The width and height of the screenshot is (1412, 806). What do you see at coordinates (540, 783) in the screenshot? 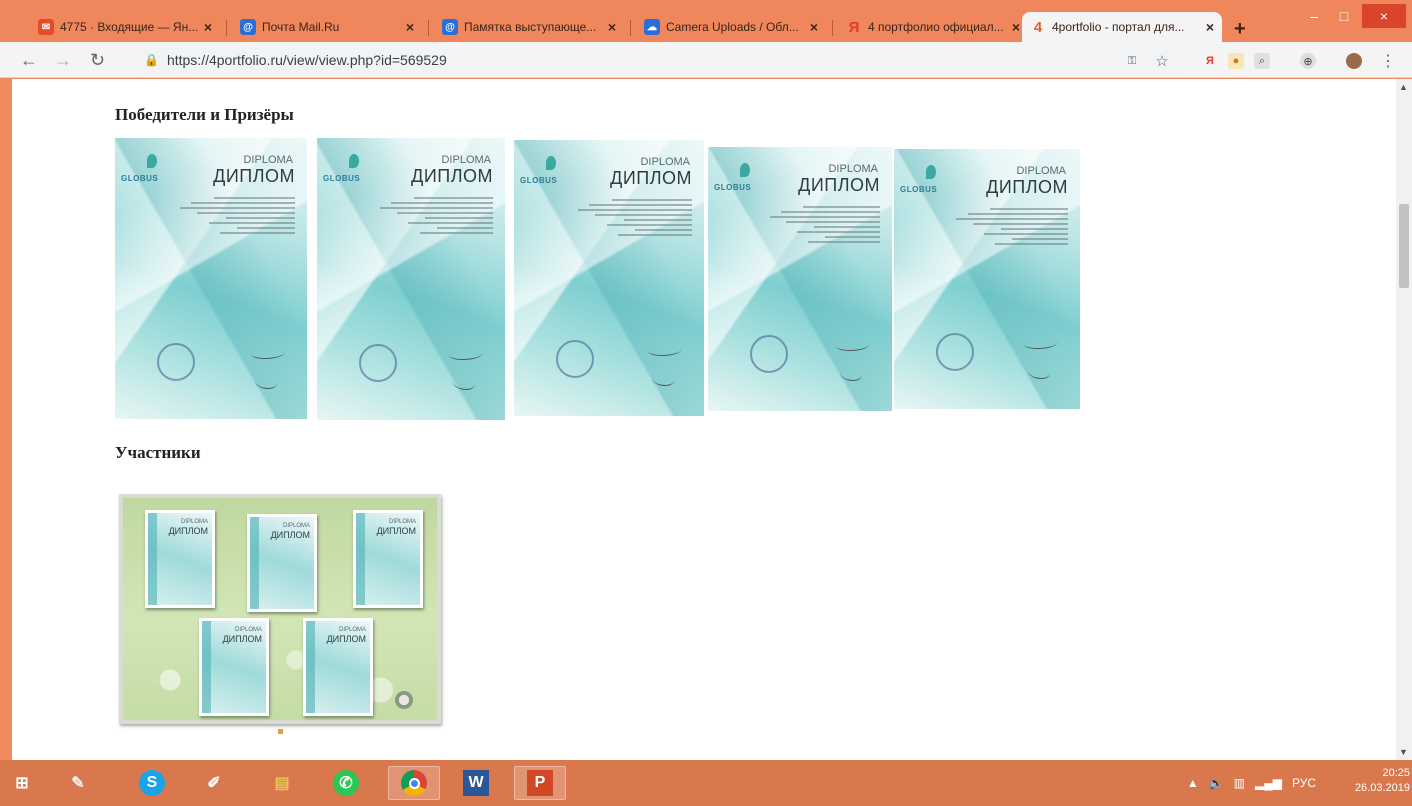
I see `powerpoint-app-icon: P` at bounding box center [540, 783].